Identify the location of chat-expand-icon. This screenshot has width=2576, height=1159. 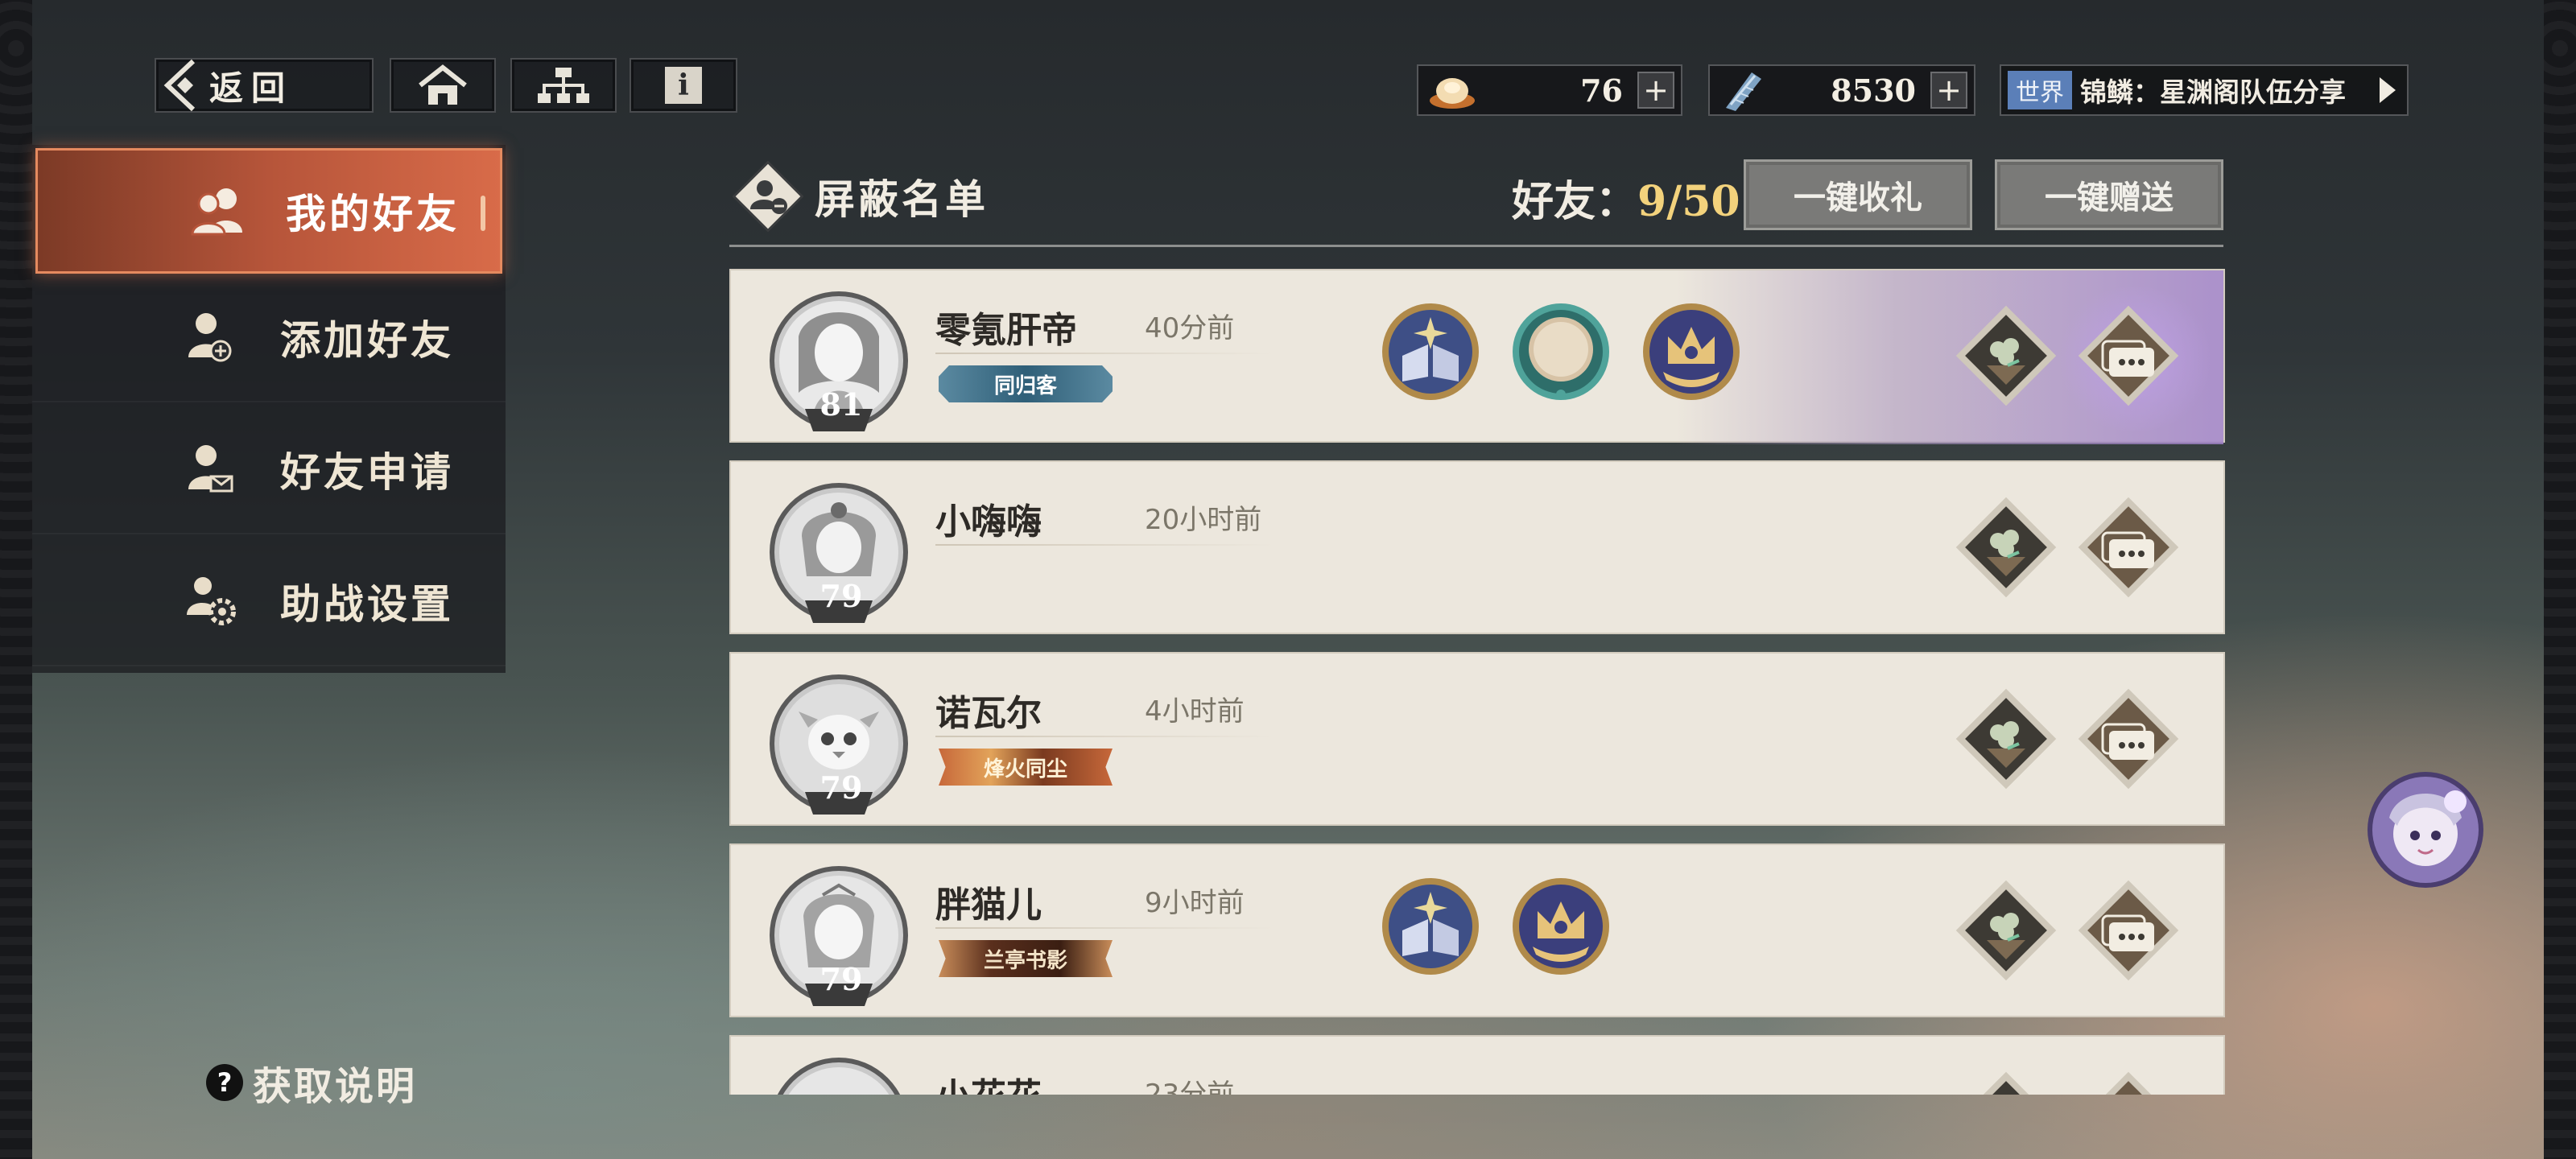
(2388, 90).